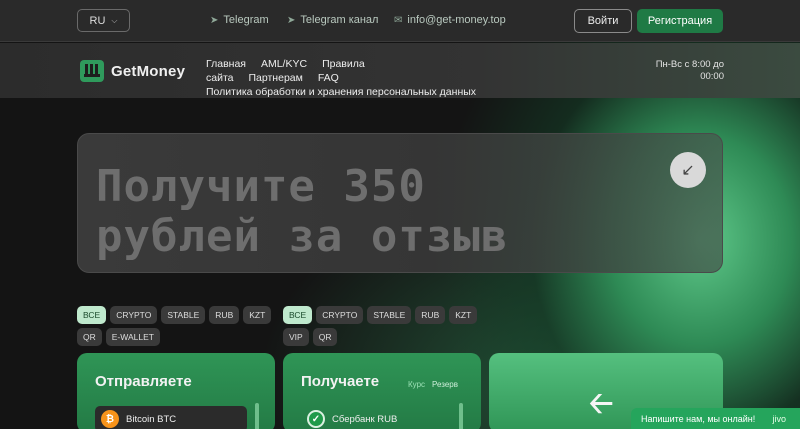  What do you see at coordinates (712, 76) in the screenshot?
I see `working-hours-line2: 00:00` at bounding box center [712, 76].